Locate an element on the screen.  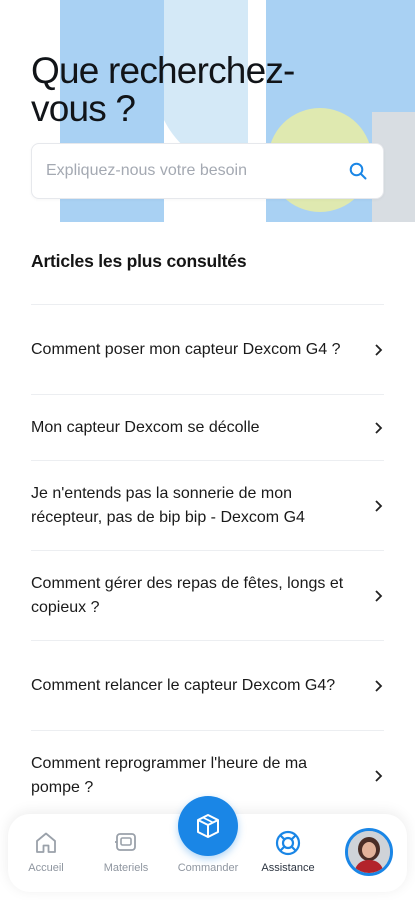
tab-assistance: Assistance is located at coordinates (288, 858).